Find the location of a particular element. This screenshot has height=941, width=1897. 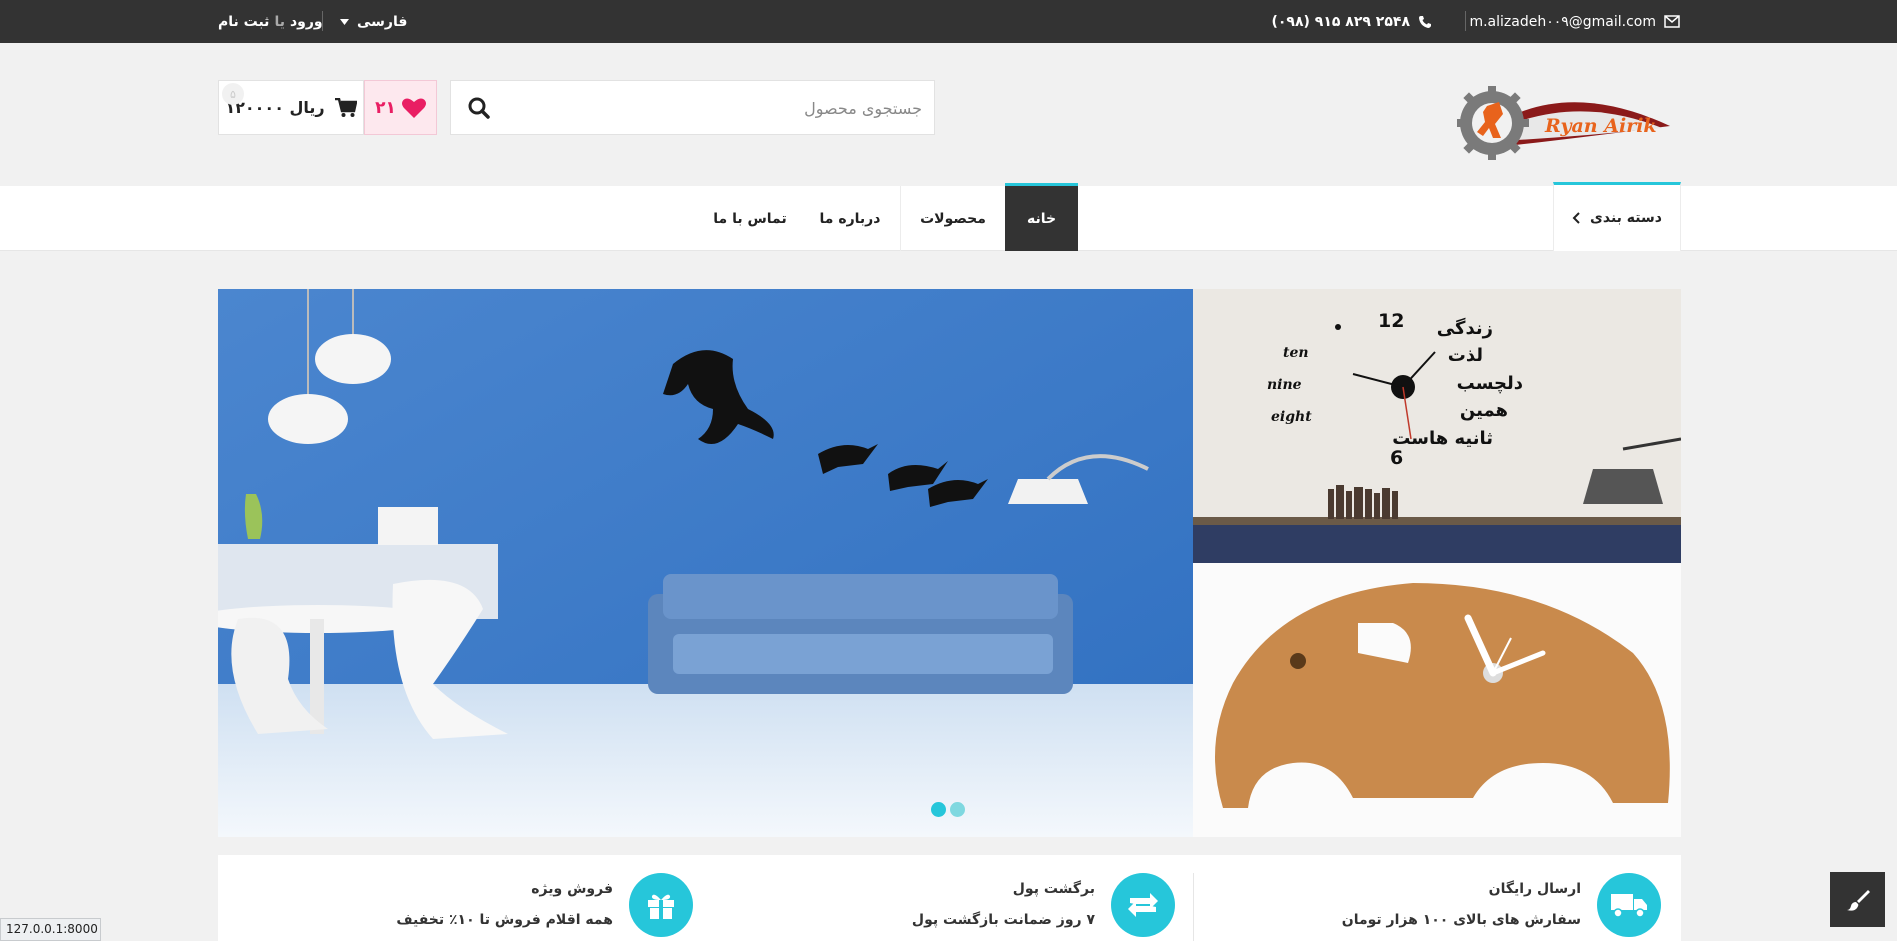

search-button is located at coordinates (479, 108).